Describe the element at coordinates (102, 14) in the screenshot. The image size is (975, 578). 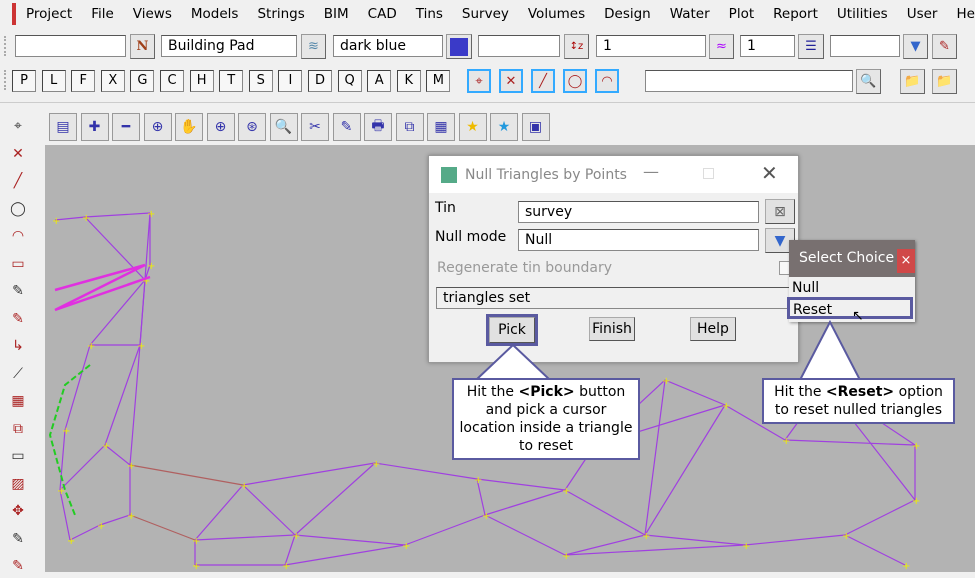
I see `menu-file: File` at that location.